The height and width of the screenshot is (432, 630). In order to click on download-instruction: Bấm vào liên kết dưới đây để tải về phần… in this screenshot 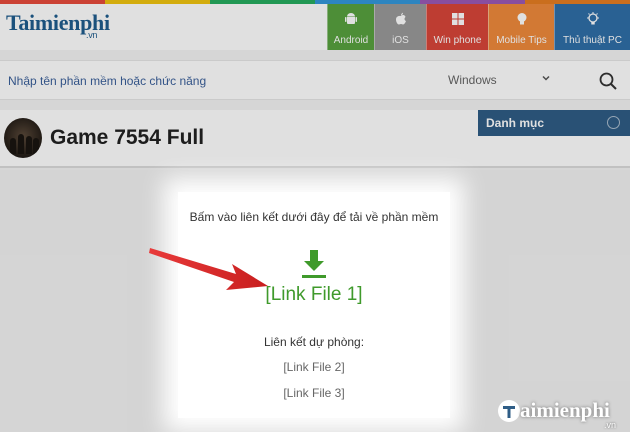, I will do `click(314, 217)`.